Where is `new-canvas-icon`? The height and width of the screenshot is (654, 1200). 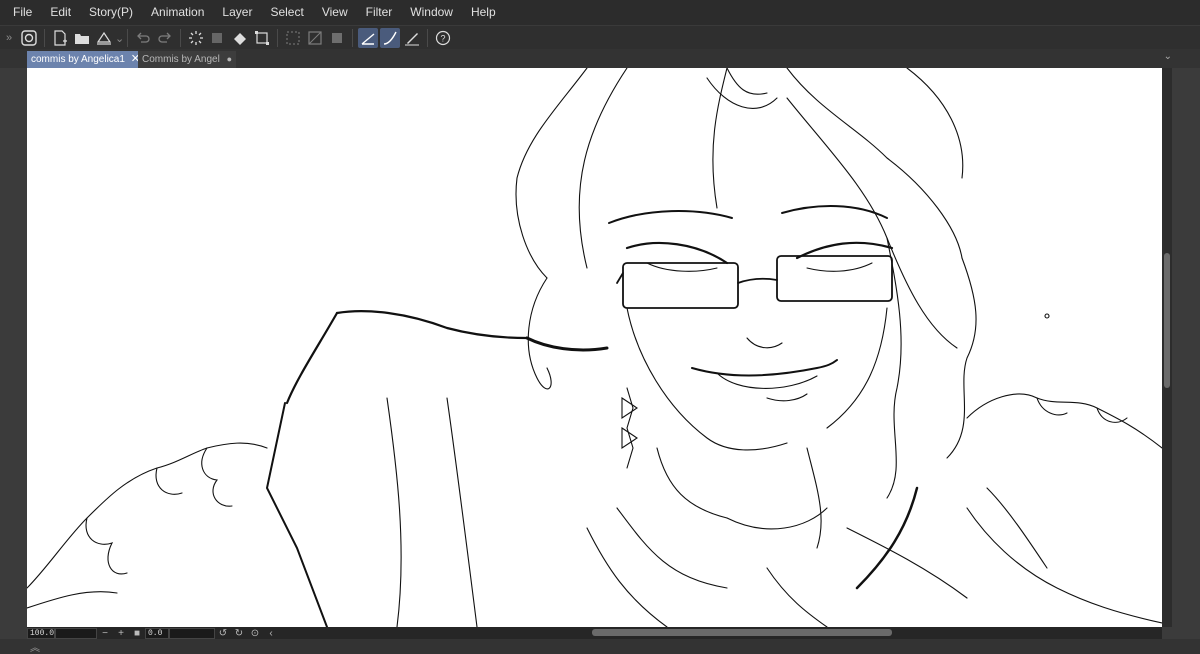 new-canvas-icon is located at coordinates (60, 38).